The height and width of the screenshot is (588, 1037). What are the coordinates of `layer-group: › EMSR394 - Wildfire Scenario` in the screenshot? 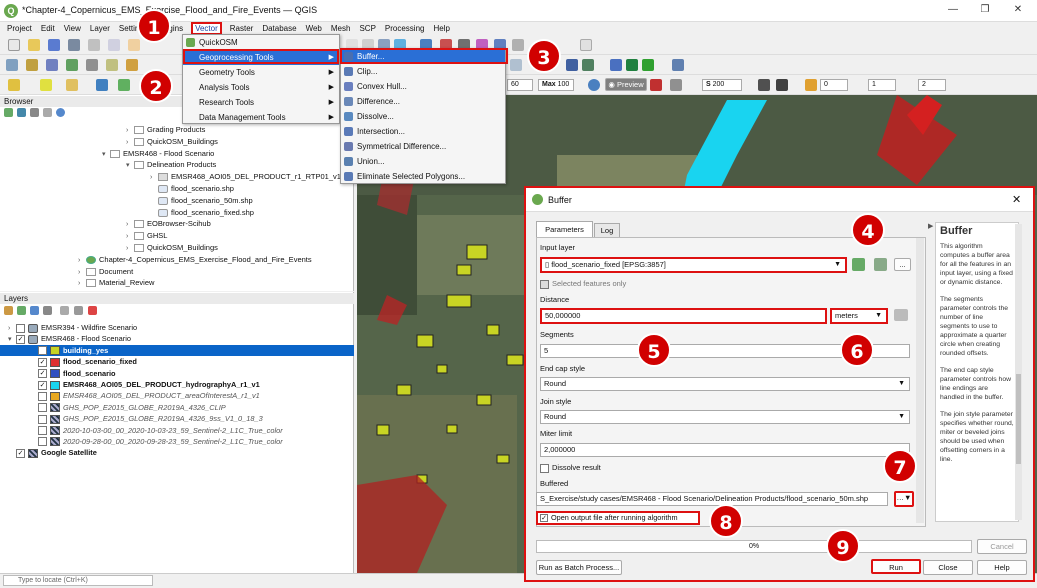 It's located at (177, 327).